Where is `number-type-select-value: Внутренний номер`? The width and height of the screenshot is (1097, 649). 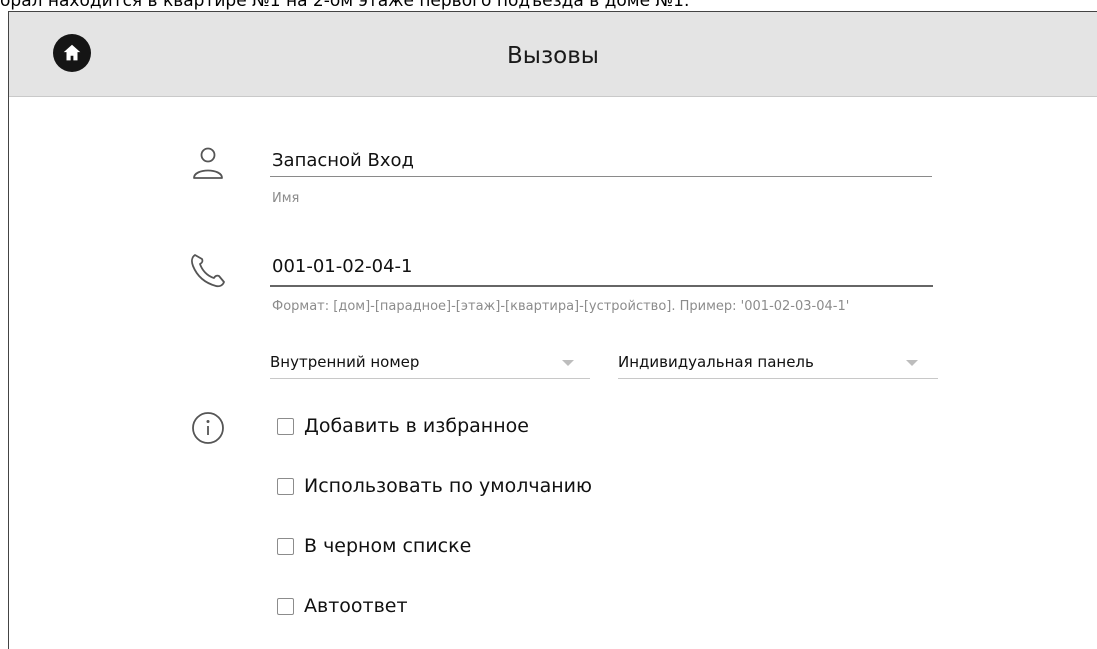
number-type-select-value: Внутренний номер is located at coordinates (345, 362).